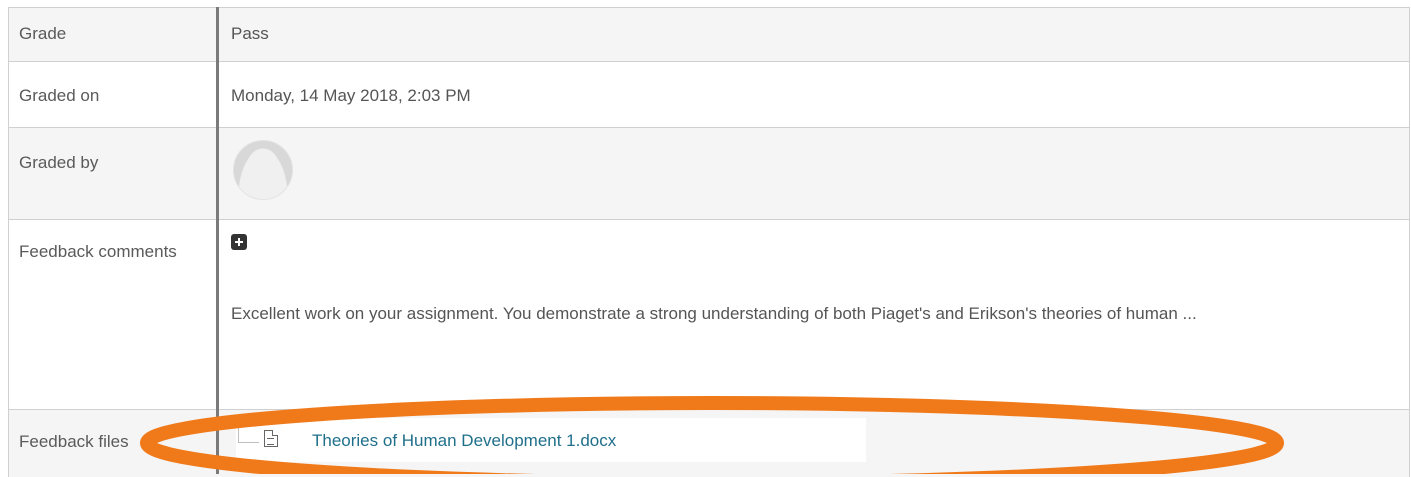  I want to click on graded-on-row: Graded on Monday, 14 May 2018, 2:03 PM, so click(709, 94).